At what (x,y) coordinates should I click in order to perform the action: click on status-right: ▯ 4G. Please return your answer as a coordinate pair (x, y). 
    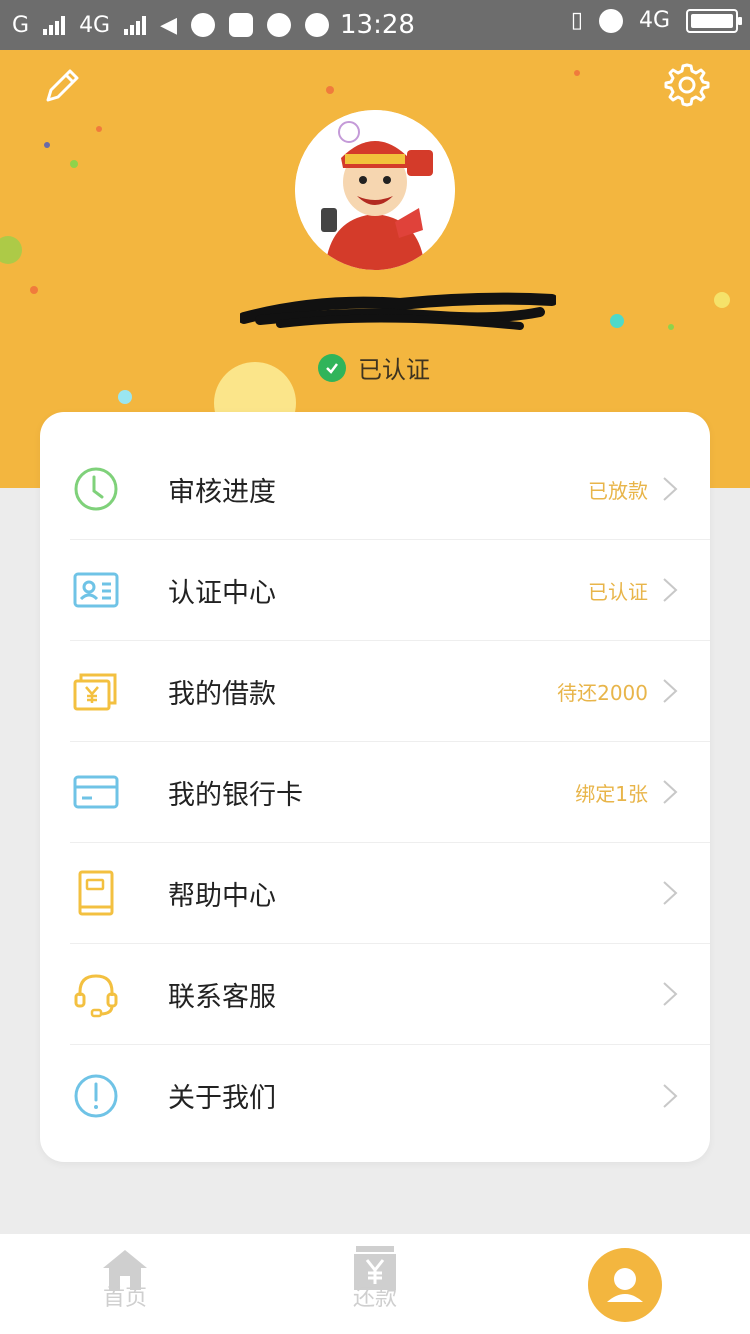
    Looking at the image, I should click on (656, 20).